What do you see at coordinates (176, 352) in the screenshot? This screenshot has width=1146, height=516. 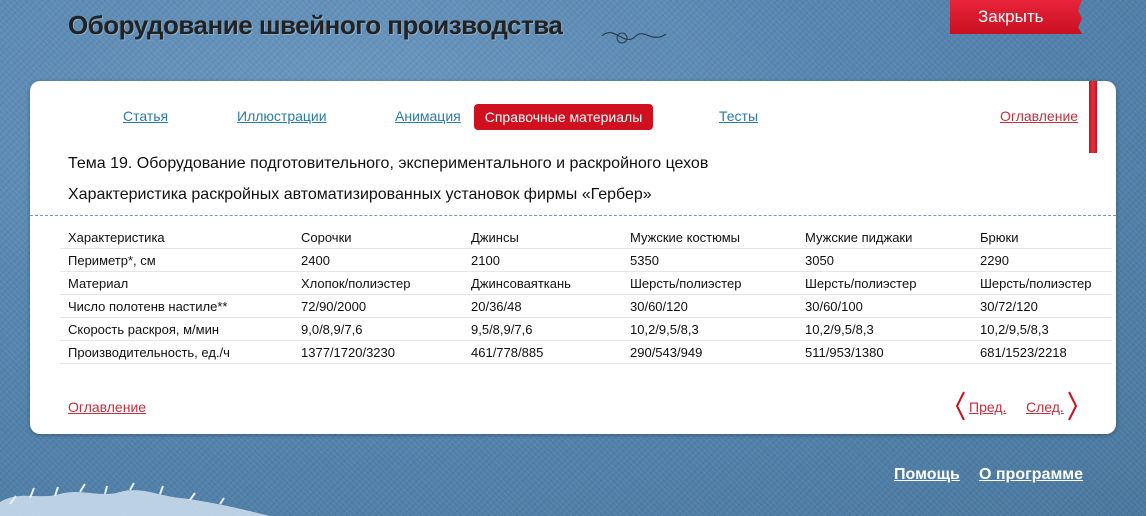 I see `table-cell: Производительность, ед./ч` at bounding box center [176, 352].